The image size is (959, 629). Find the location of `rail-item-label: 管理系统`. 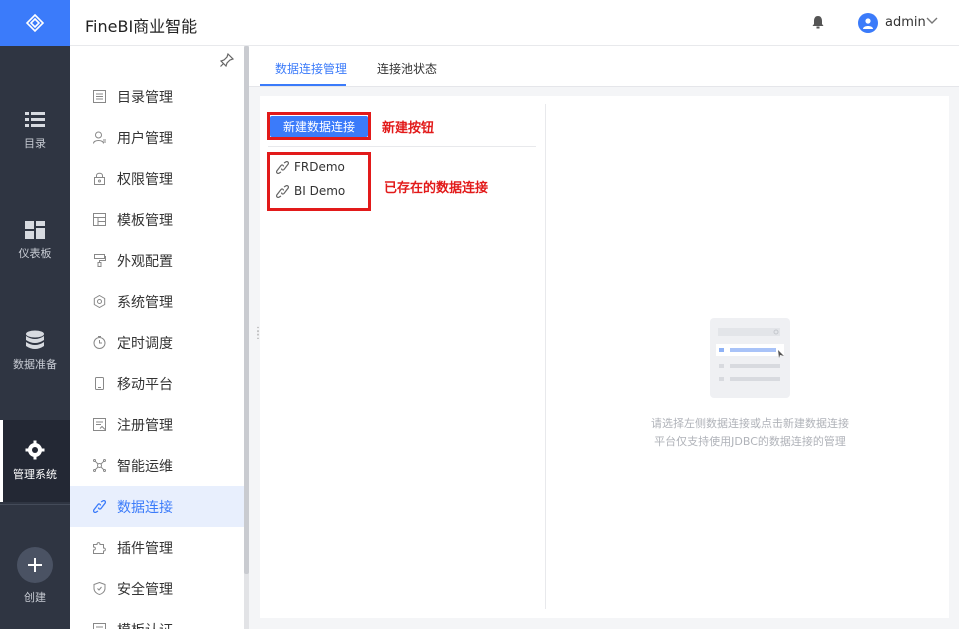

rail-item-label: 管理系统 is located at coordinates (35, 474).